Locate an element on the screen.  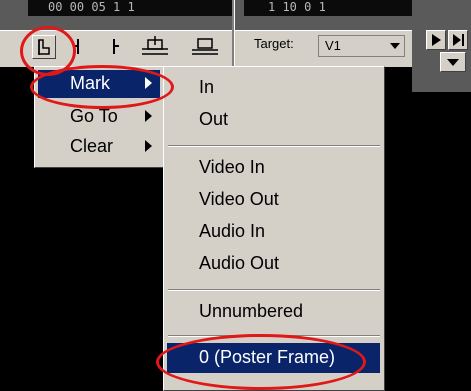
menu-item-goto: Go To is located at coordinates (99, 117).